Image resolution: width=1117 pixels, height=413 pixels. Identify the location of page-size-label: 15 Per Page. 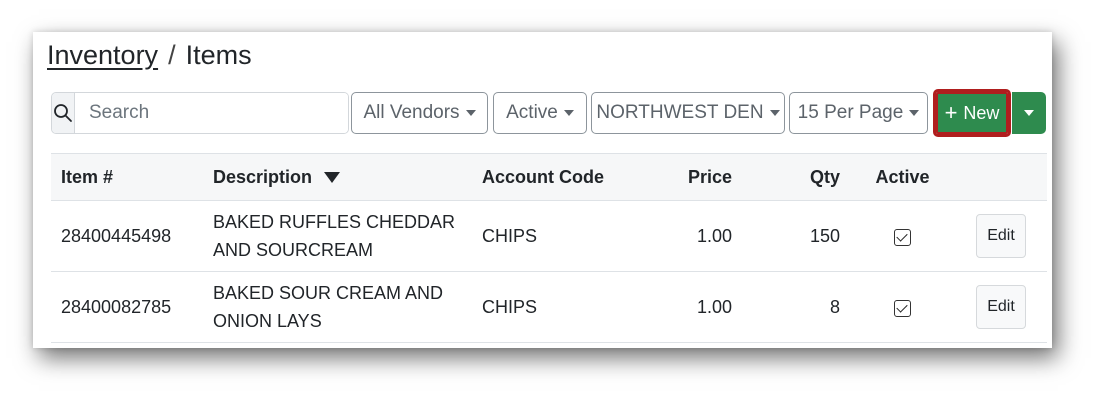
(850, 112).